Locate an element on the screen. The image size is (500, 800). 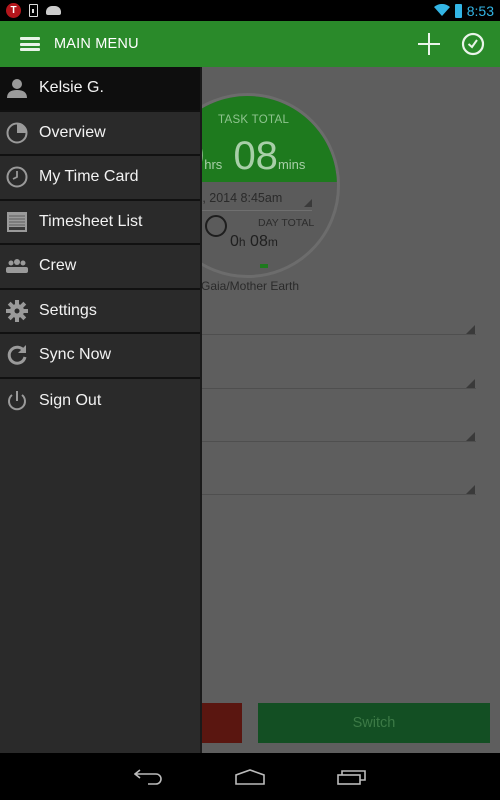
drawer-item-label: Overview is located at coordinates (72, 132).